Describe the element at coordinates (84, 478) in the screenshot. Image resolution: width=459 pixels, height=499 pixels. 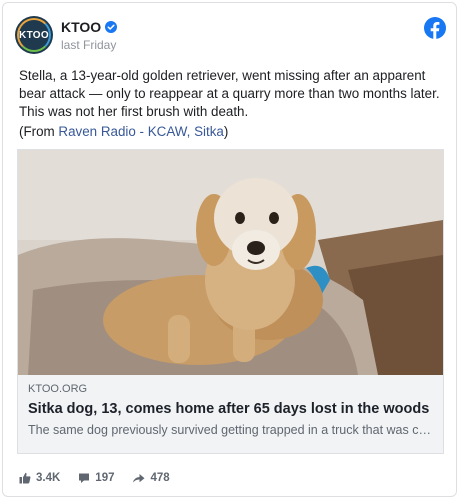
I see `comment-bubble-icon` at that location.